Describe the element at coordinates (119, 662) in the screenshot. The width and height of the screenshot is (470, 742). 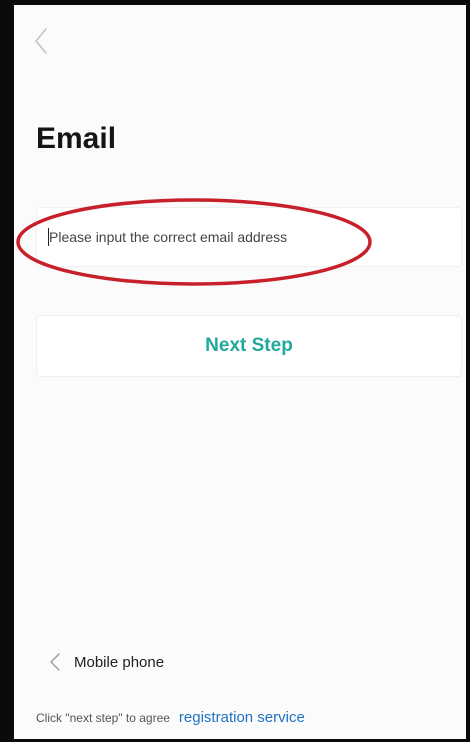
I see `mobile-phone-label: Mobile phone` at that location.